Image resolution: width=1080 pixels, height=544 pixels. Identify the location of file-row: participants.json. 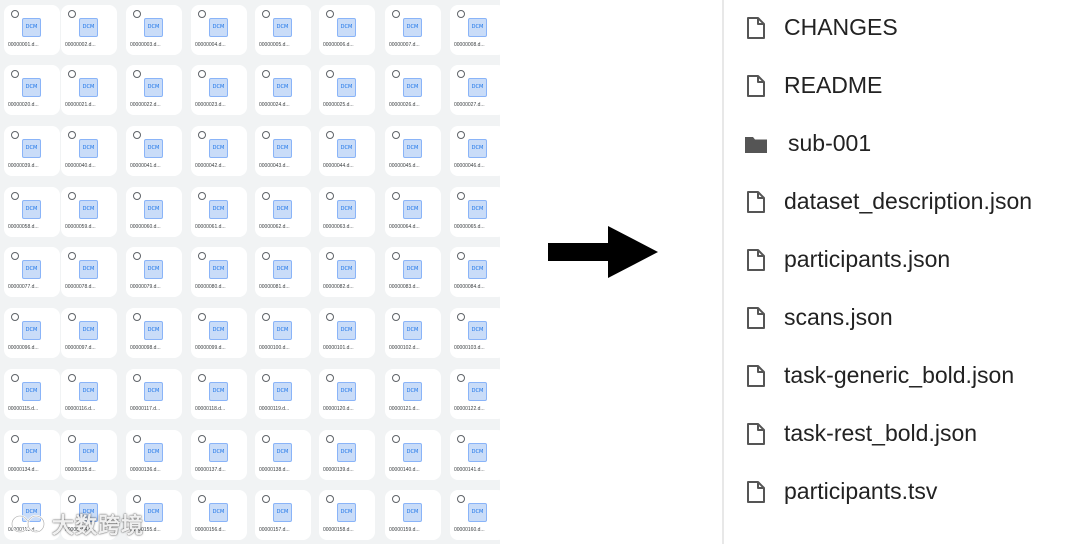
(902, 260).